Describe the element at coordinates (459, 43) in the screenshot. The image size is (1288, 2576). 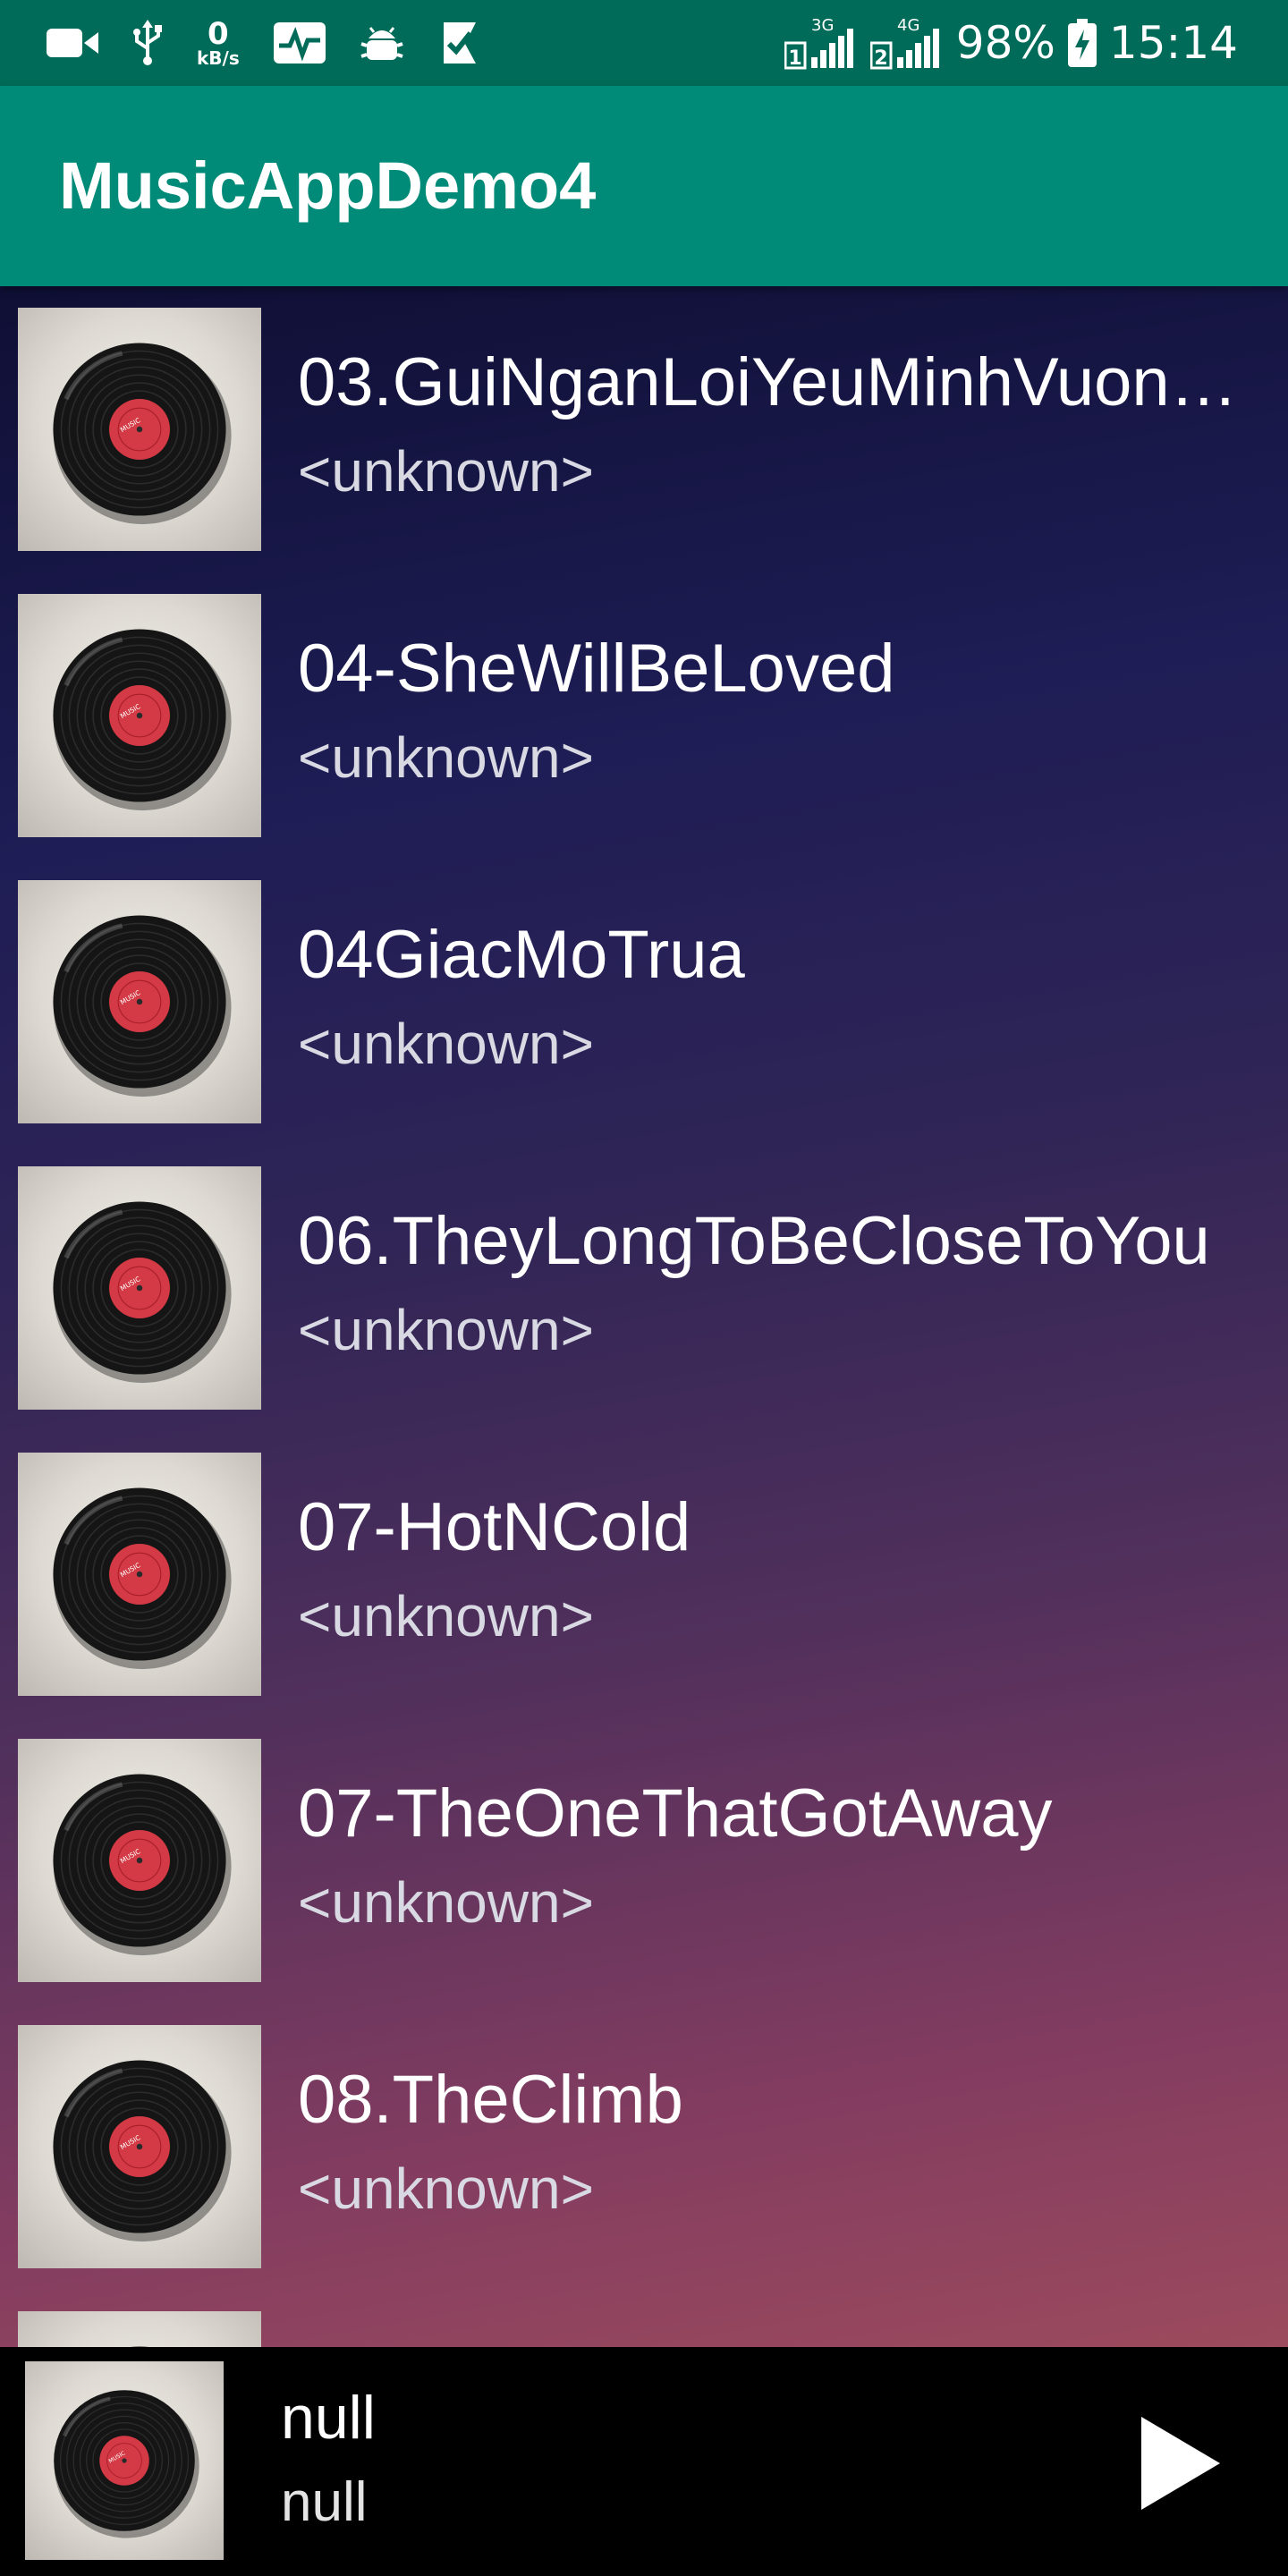
I see `task-check-icon` at that location.